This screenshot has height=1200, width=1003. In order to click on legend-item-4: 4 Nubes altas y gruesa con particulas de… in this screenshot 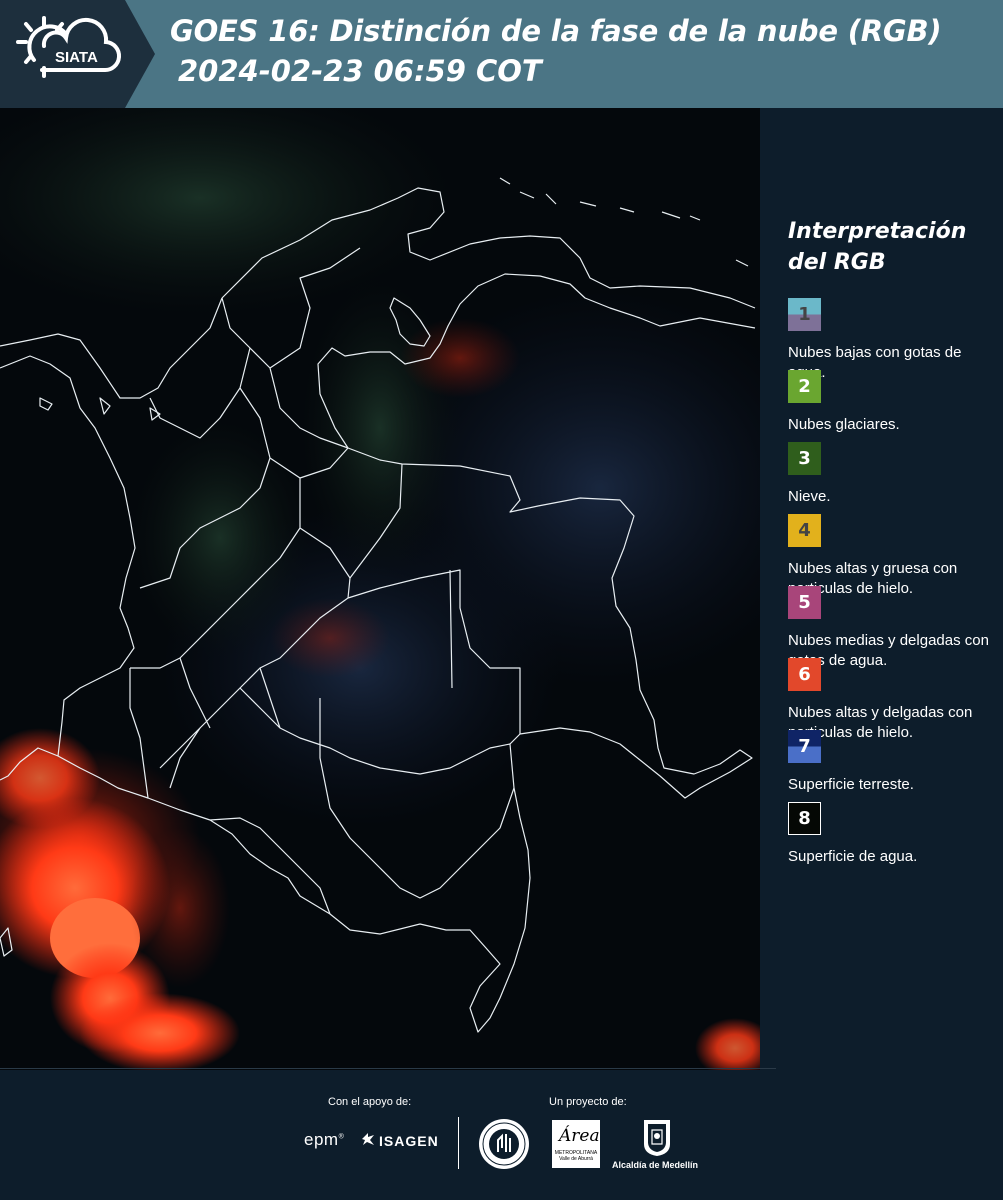, I will do `click(890, 555)`.